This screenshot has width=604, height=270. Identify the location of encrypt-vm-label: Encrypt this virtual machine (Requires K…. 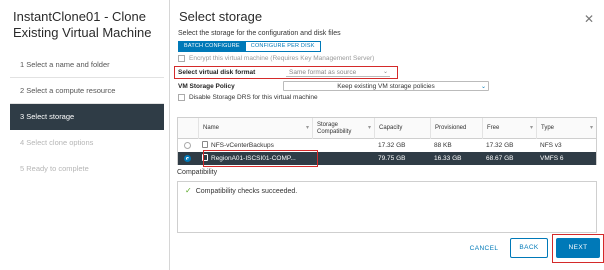
(282, 58).